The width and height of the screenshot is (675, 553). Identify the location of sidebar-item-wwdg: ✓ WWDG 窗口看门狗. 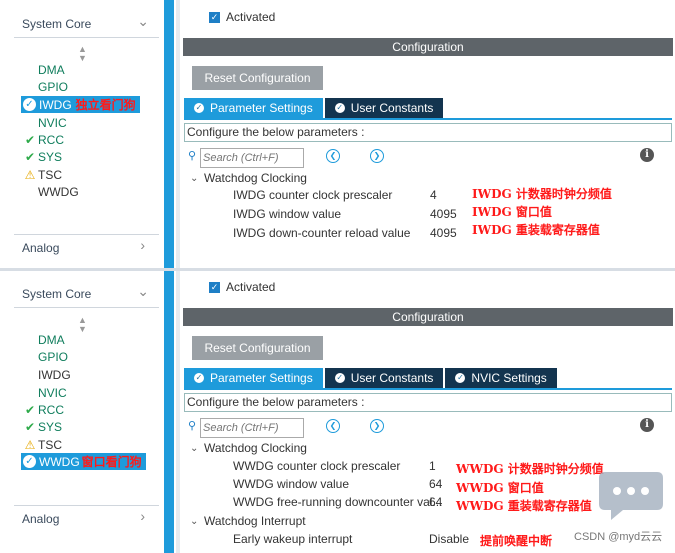
(83, 461).